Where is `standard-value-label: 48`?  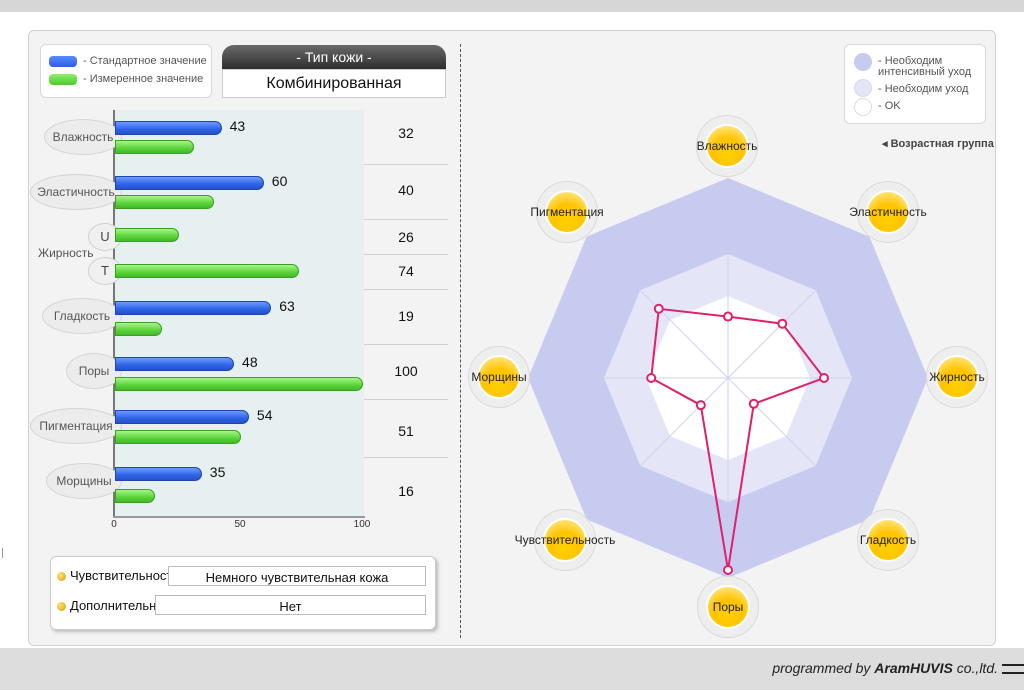
standard-value-label: 48 is located at coordinates (250, 362).